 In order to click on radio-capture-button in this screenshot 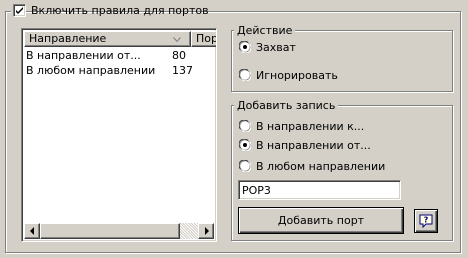, I will do `click(245, 47)`.